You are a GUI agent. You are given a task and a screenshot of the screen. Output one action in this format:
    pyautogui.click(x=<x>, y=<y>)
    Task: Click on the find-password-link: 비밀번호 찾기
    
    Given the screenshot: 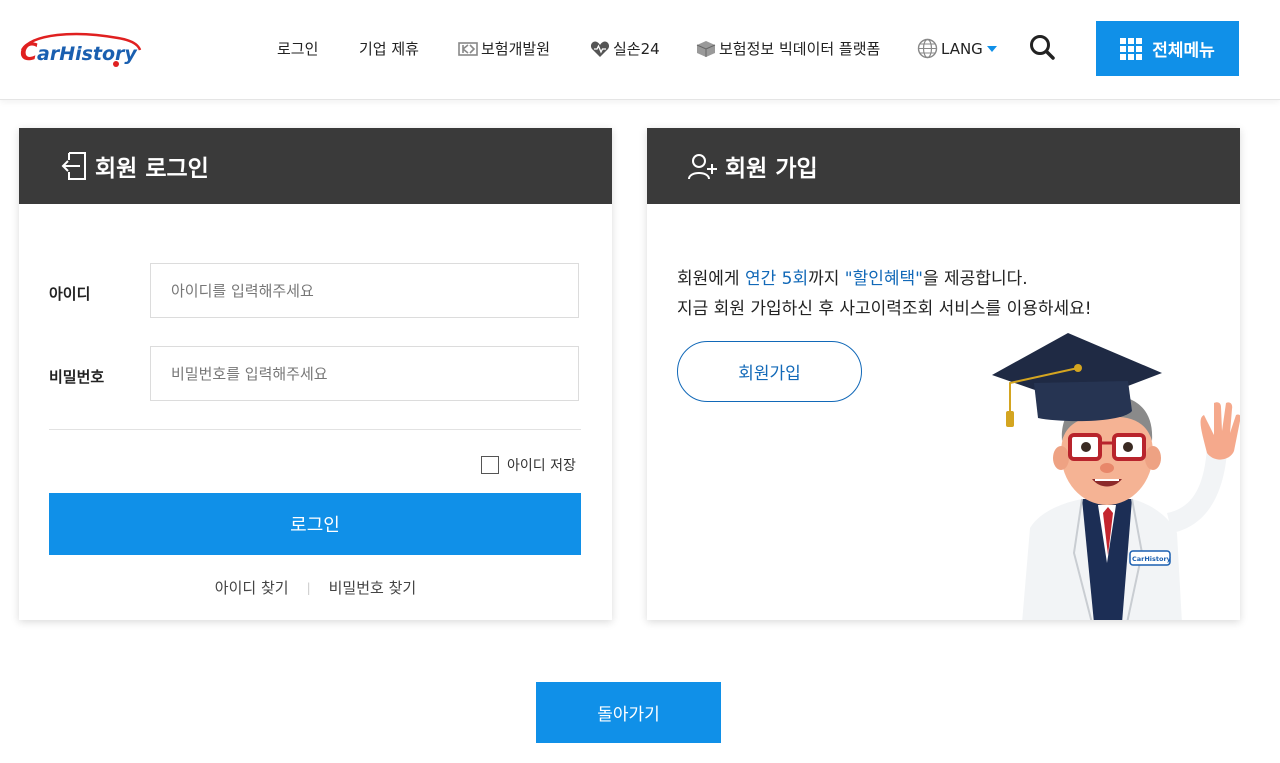 What is the action you would take?
    pyautogui.click(x=373, y=587)
    